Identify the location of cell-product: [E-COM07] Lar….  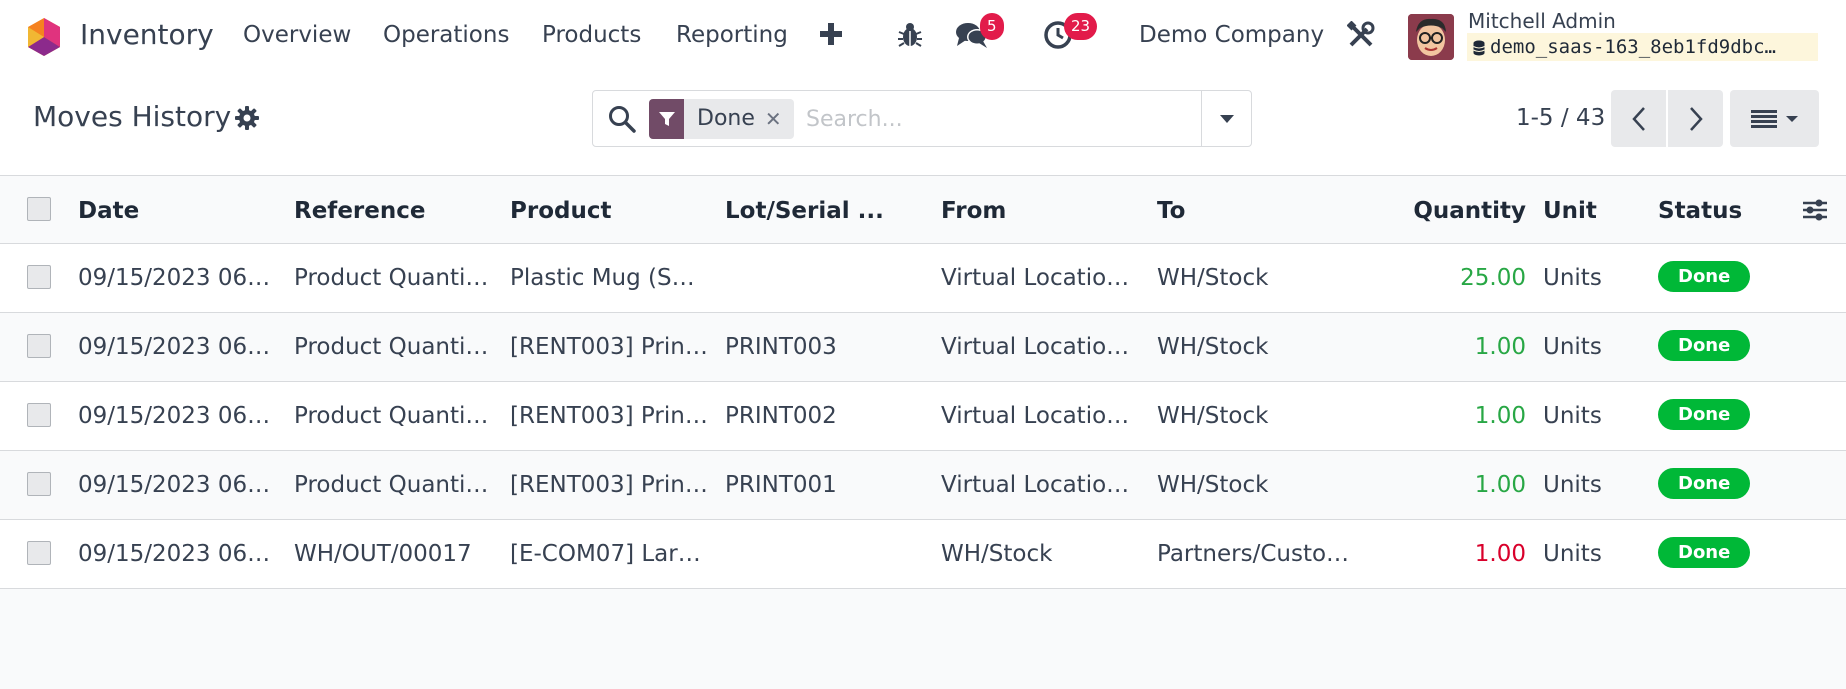
(605, 554).